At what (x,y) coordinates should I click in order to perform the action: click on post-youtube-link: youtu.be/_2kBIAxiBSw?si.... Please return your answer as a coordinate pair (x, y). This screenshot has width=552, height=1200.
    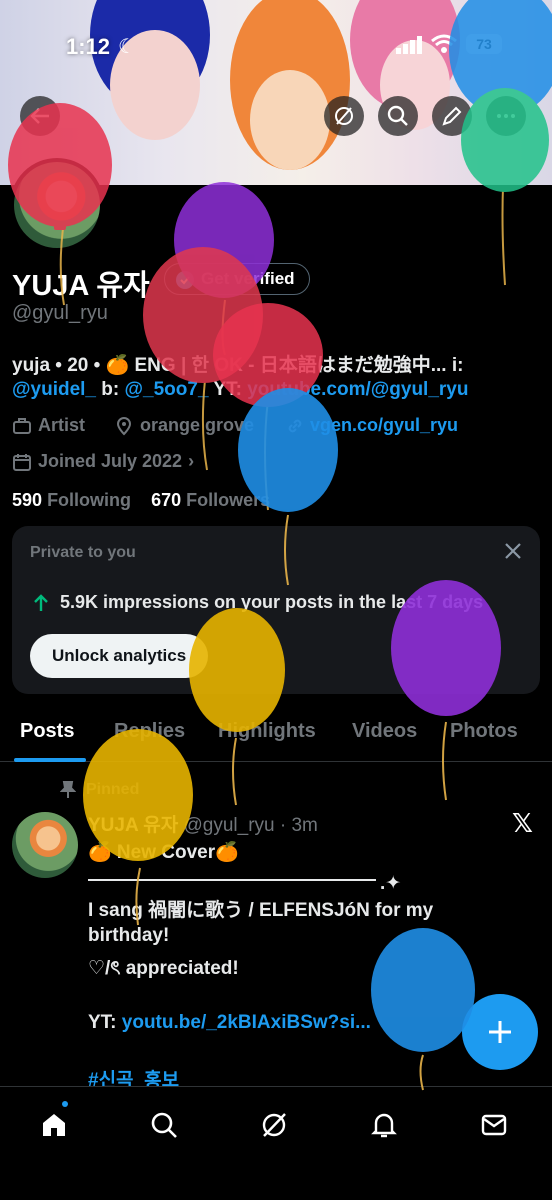
    Looking at the image, I should click on (246, 1022).